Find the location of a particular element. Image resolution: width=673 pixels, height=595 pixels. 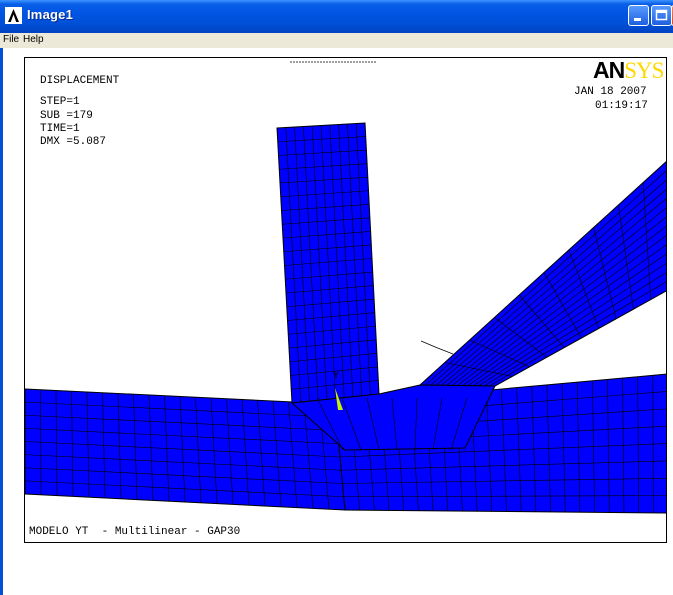

menu-file: File is located at coordinates (11, 39).